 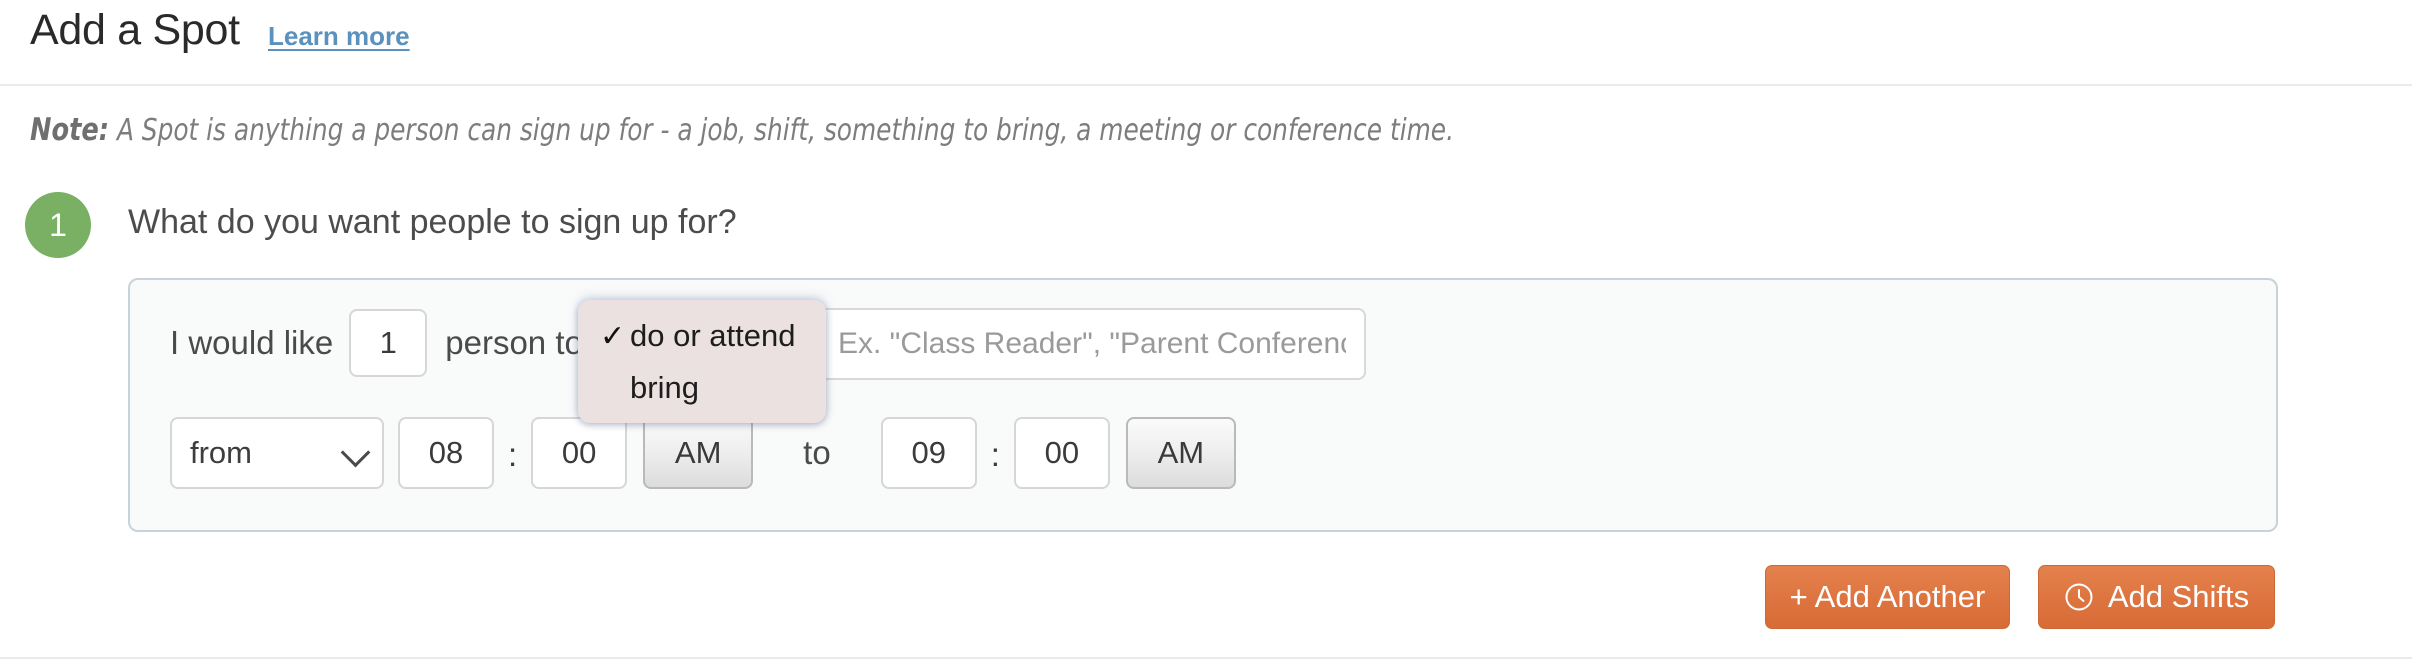 I want to click on verb-dropdown-menu: ✓ do or attend bring, so click(x=702, y=361).